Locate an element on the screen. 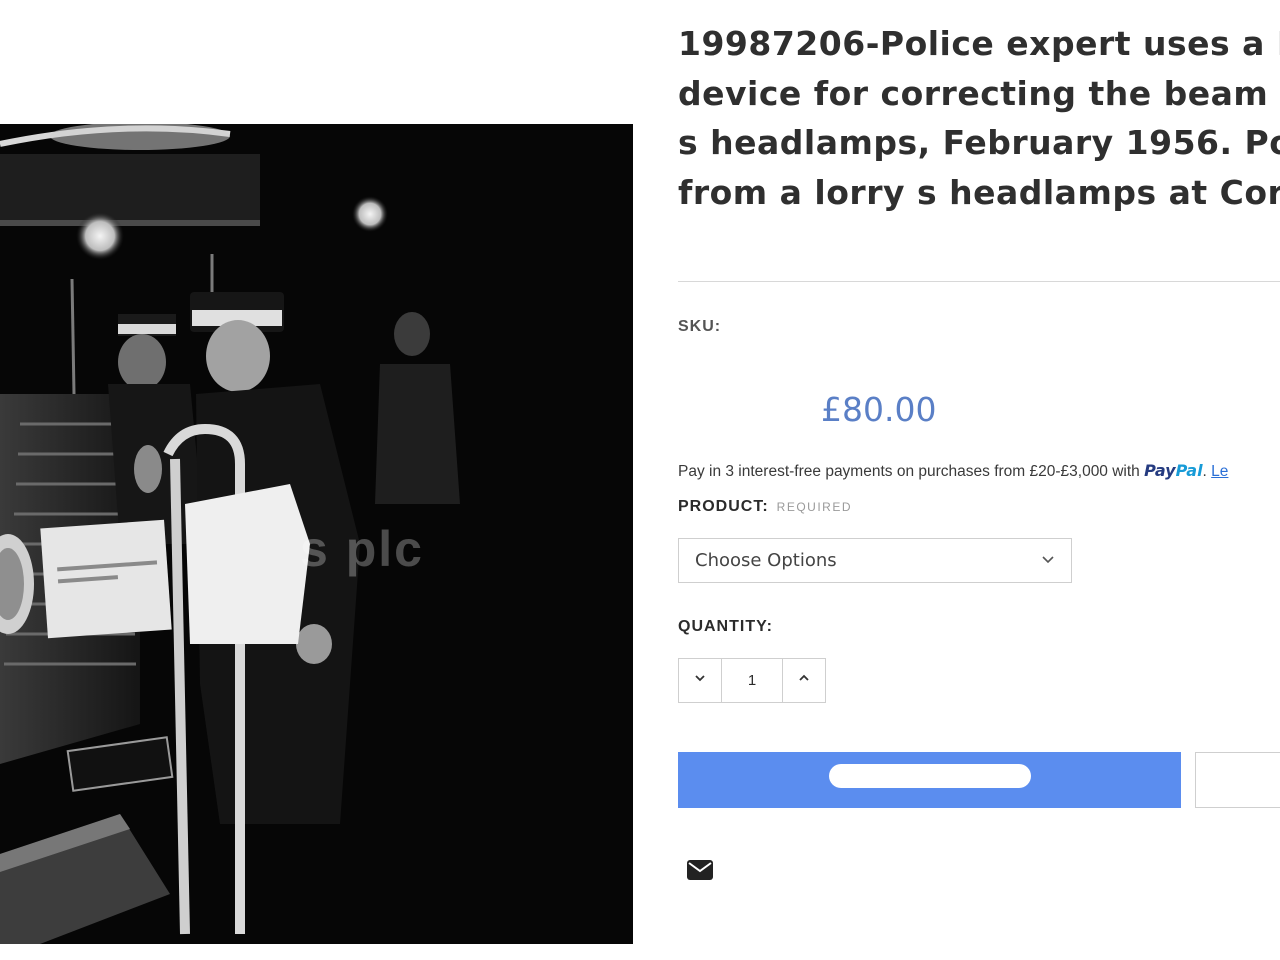 The width and height of the screenshot is (1280, 960). quantity-increase-button is located at coordinates (804, 680).